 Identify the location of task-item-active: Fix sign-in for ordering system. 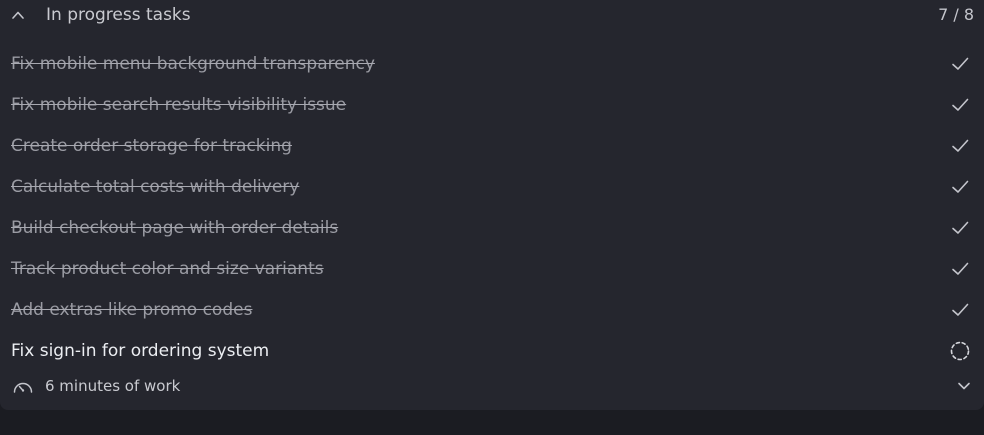
(492, 350).